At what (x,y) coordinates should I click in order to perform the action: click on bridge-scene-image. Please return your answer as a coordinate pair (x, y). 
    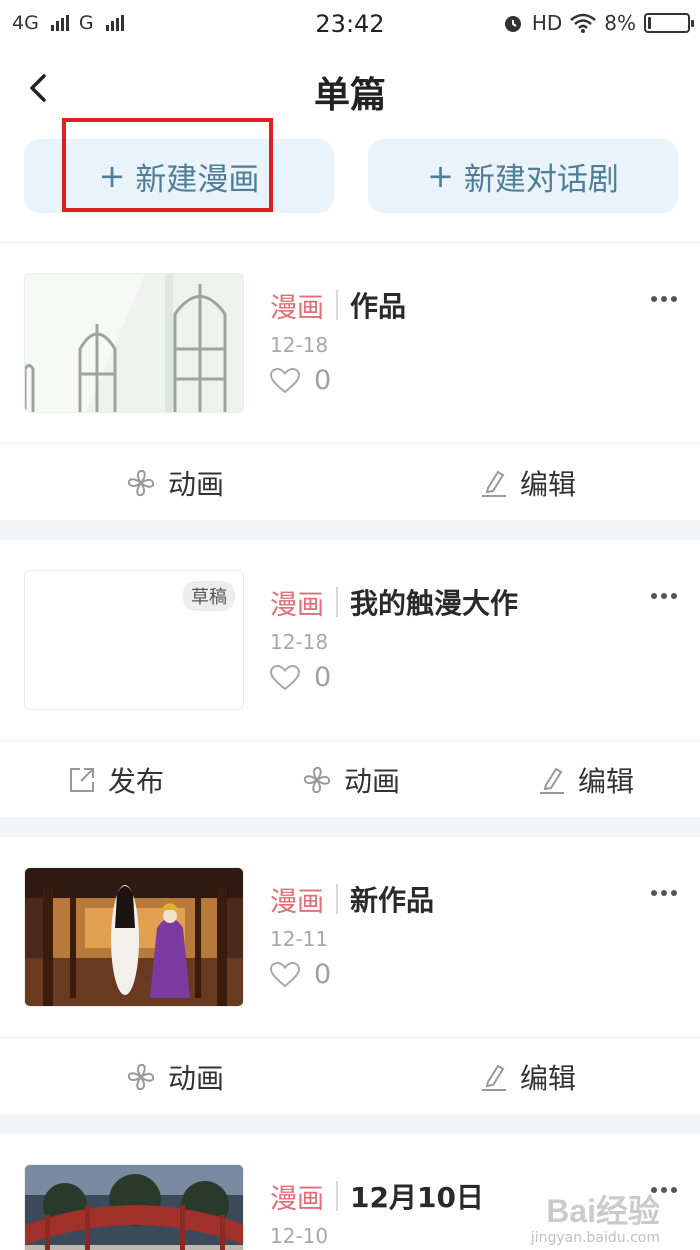
    Looking at the image, I should click on (134, 1207).